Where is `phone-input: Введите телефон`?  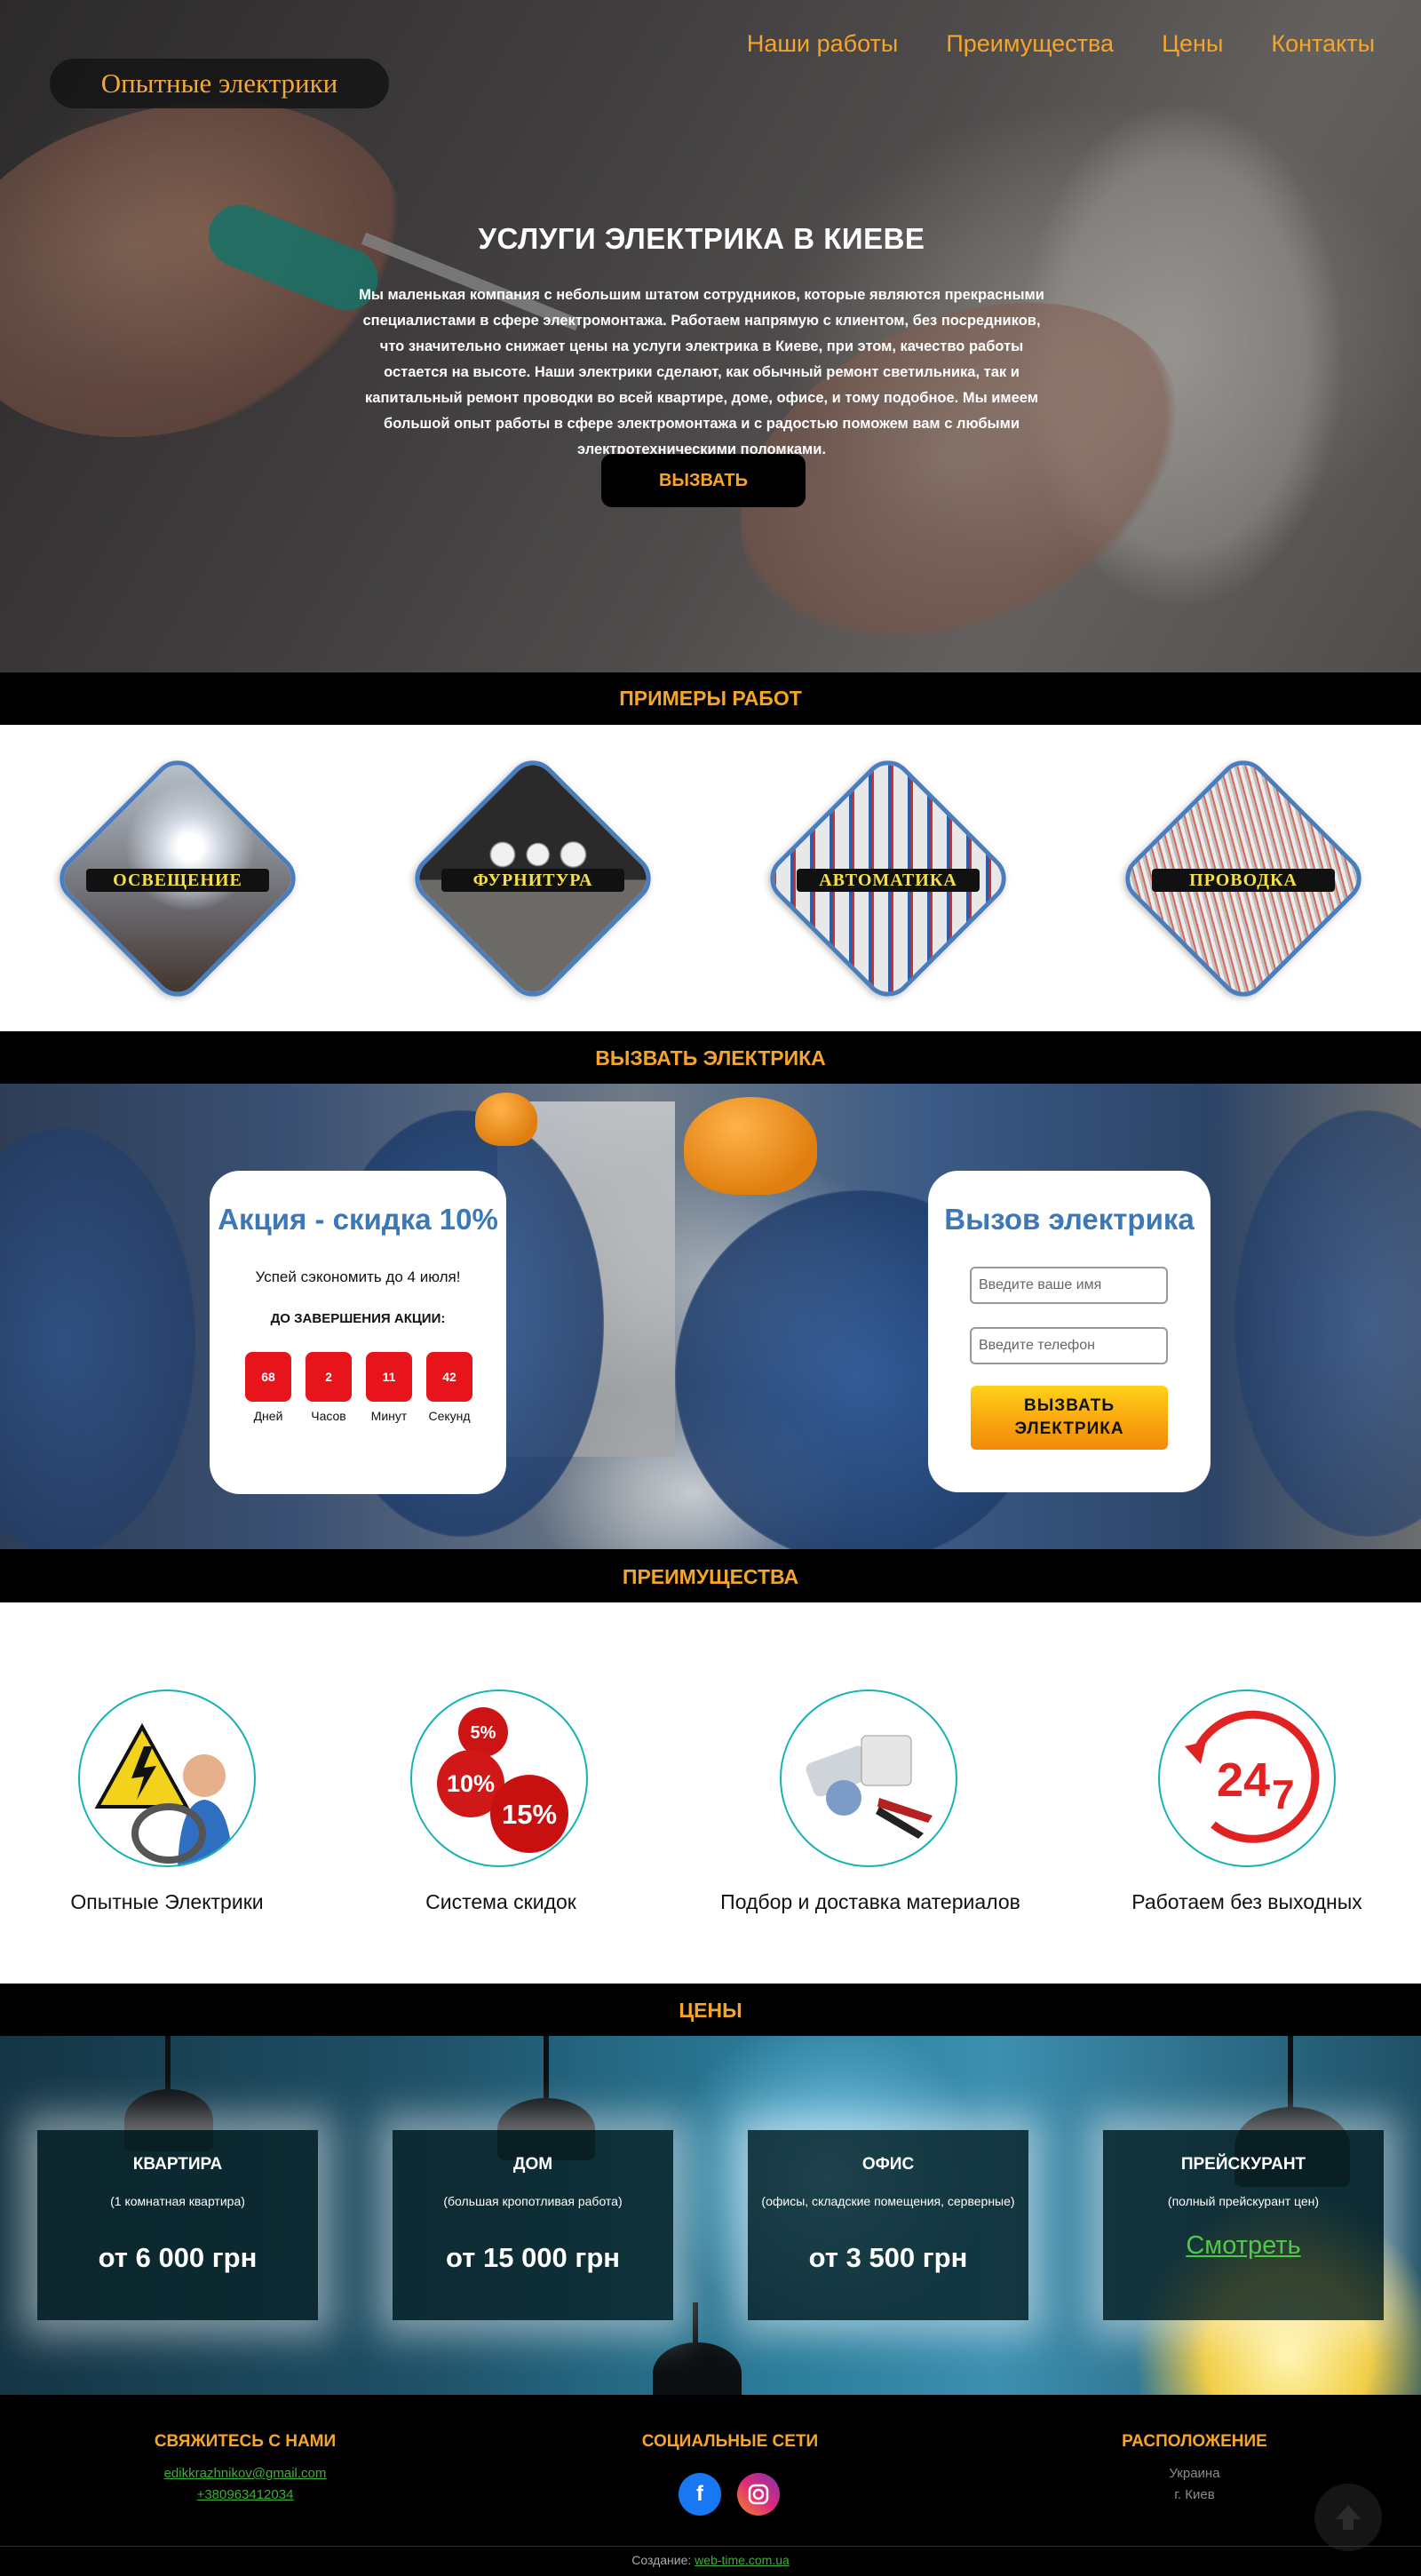
phone-input: Введите телефон is located at coordinates (1069, 1345).